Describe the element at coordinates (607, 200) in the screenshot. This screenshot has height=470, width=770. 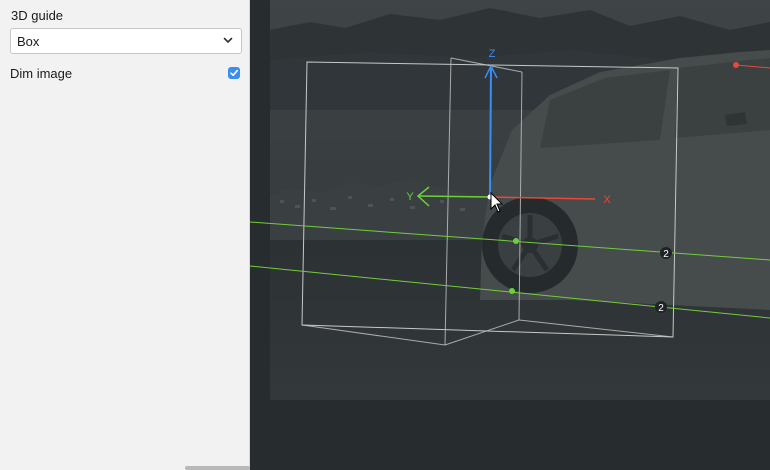
I see `x-axis-label: X` at that location.